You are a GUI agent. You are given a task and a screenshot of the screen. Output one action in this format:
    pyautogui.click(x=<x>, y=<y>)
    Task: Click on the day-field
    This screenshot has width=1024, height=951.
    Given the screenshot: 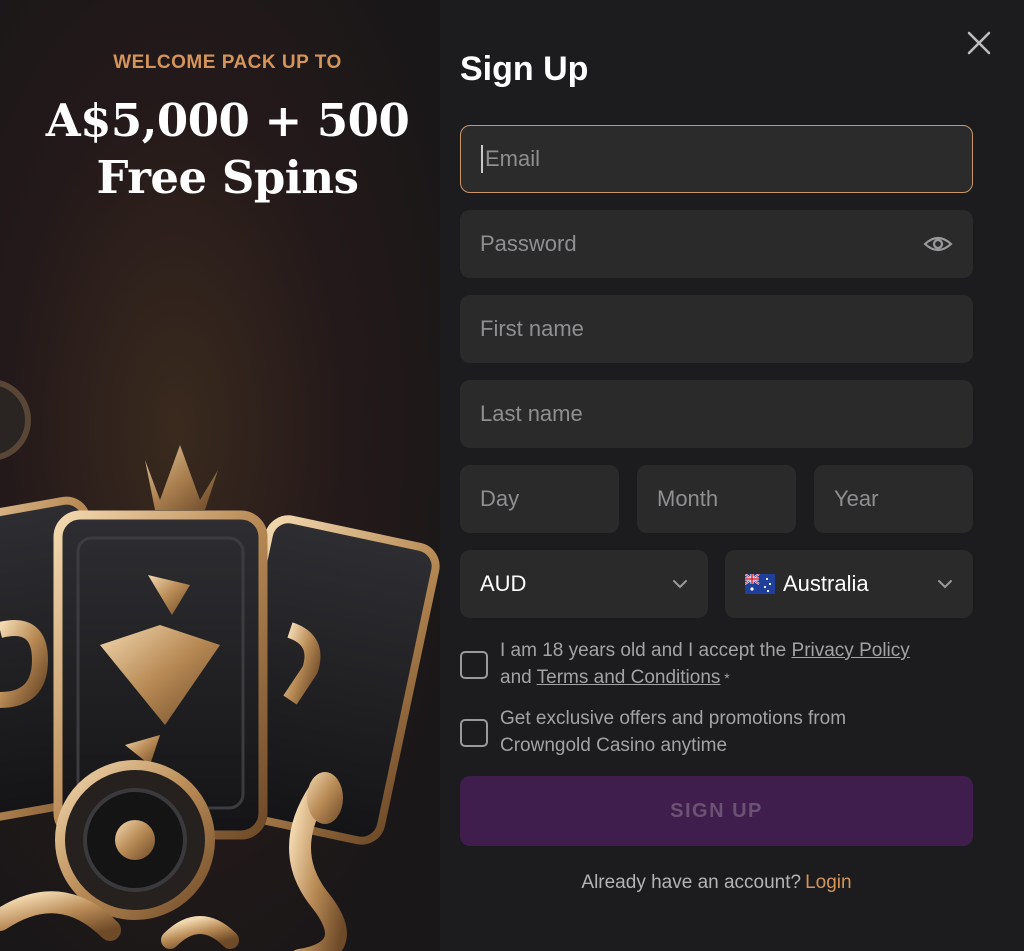 What is the action you would take?
    pyautogui.click(x=539, y=499)
    